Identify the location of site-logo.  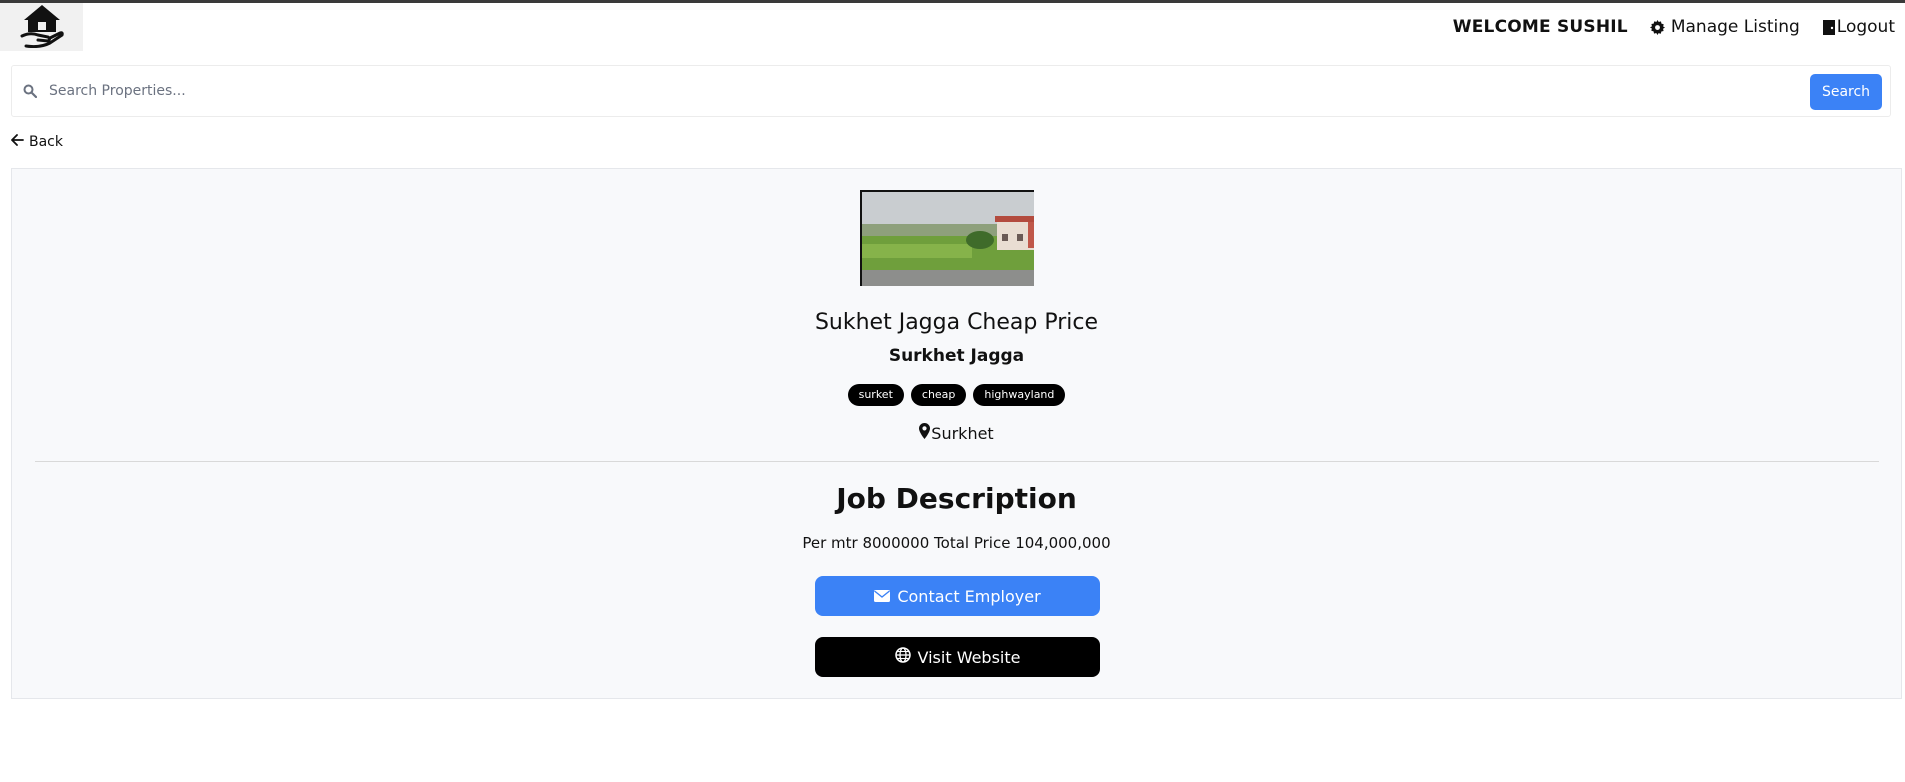
(41, 27).